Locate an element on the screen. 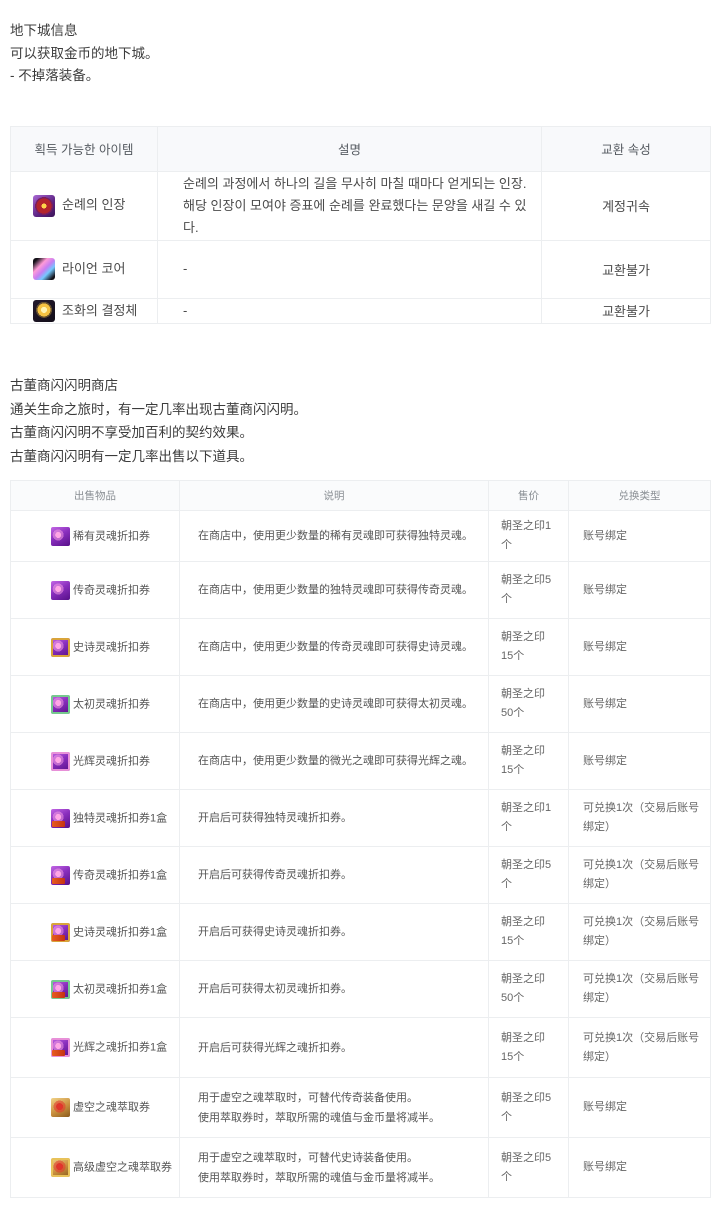  item-table-header-item: 획득 가능한 아이템 is located at coordinates (84, 148).